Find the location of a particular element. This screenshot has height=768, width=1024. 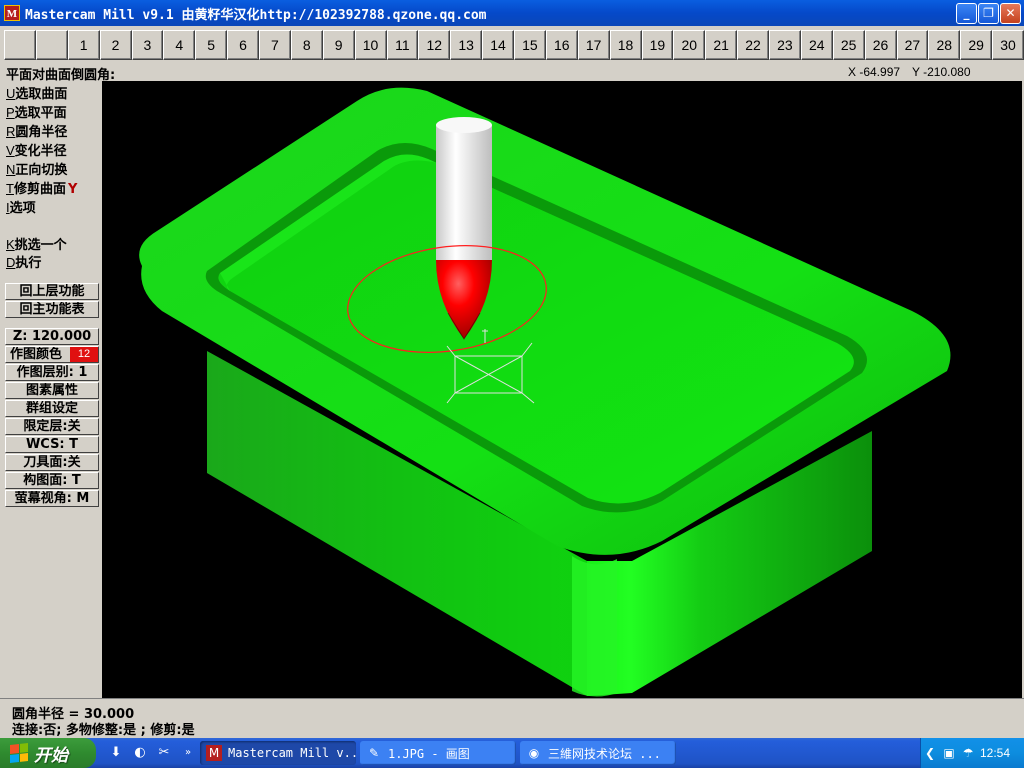

menu-item-select-plane: P选取平面 is located at coordinates (36, 111).